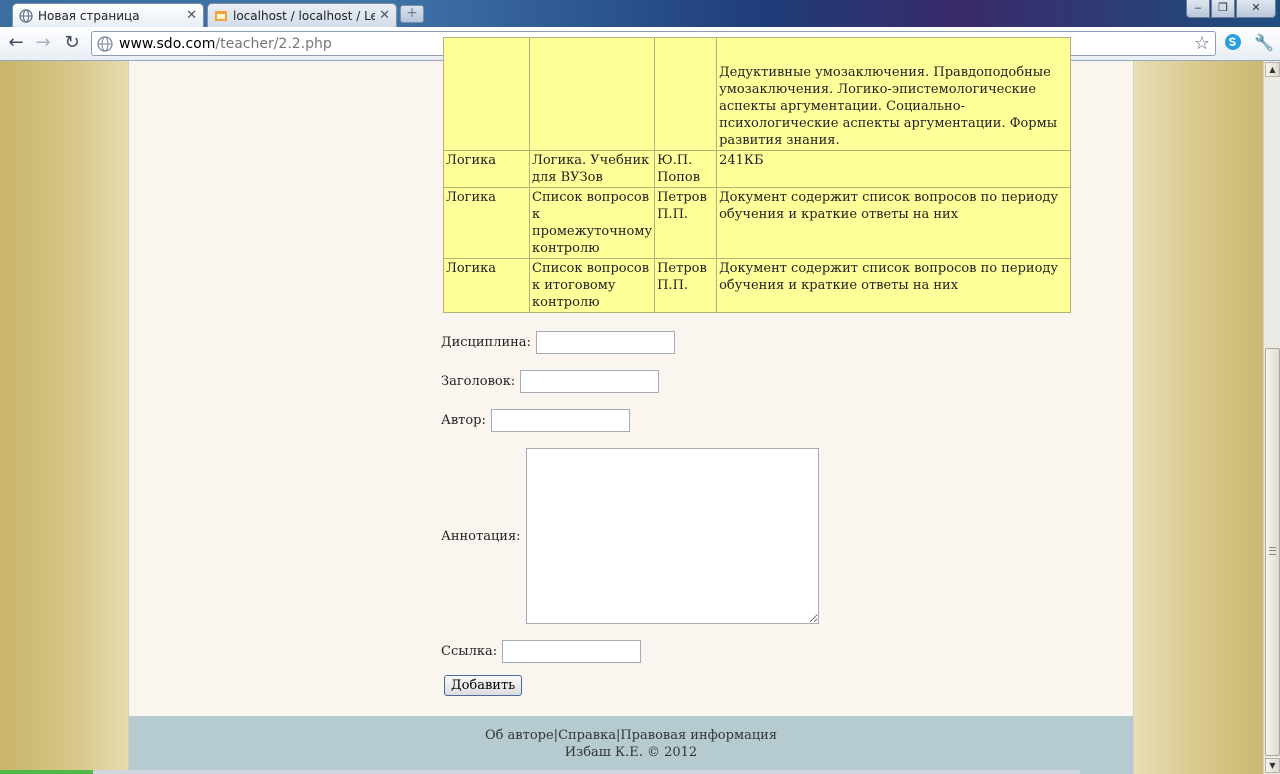 The image size is (1280, 774). I want to click on author-input, so click(560, 420).